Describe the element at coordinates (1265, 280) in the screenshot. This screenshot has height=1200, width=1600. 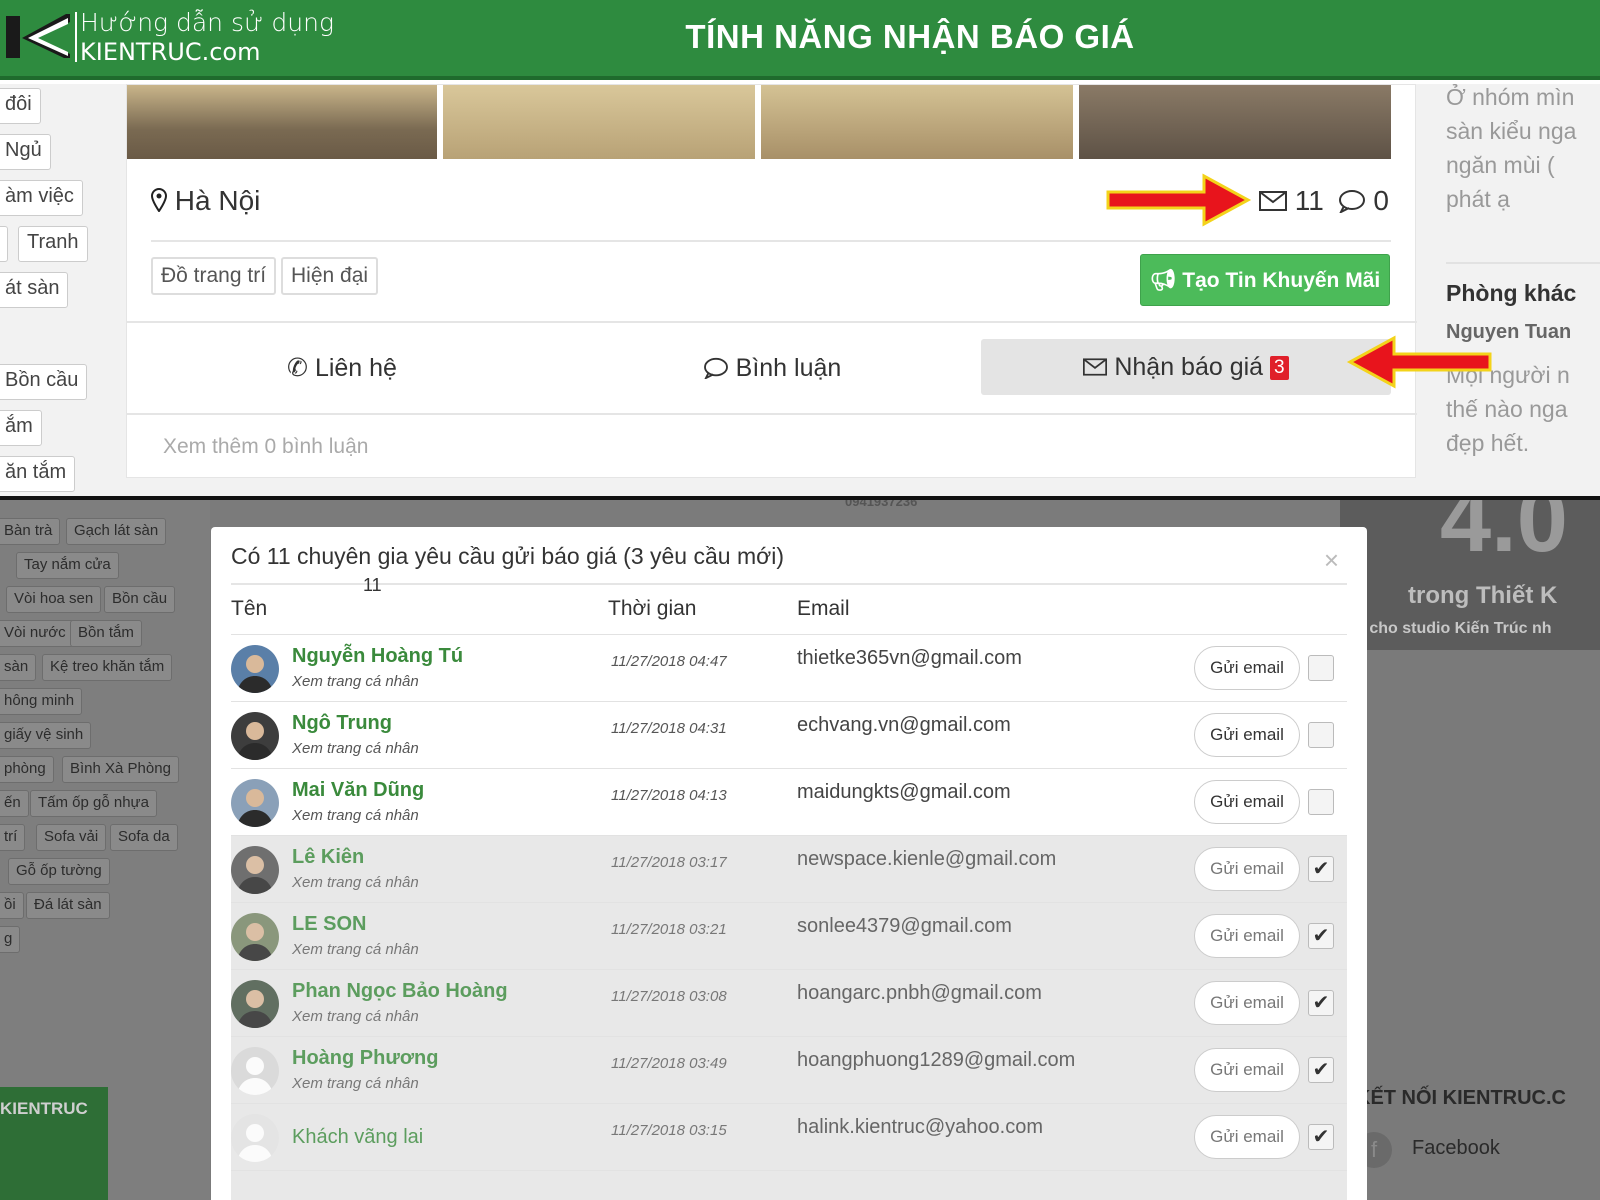
I see `create-promo-button: 📢︎ Tạo Tin Khuyến Mãi` at that location.